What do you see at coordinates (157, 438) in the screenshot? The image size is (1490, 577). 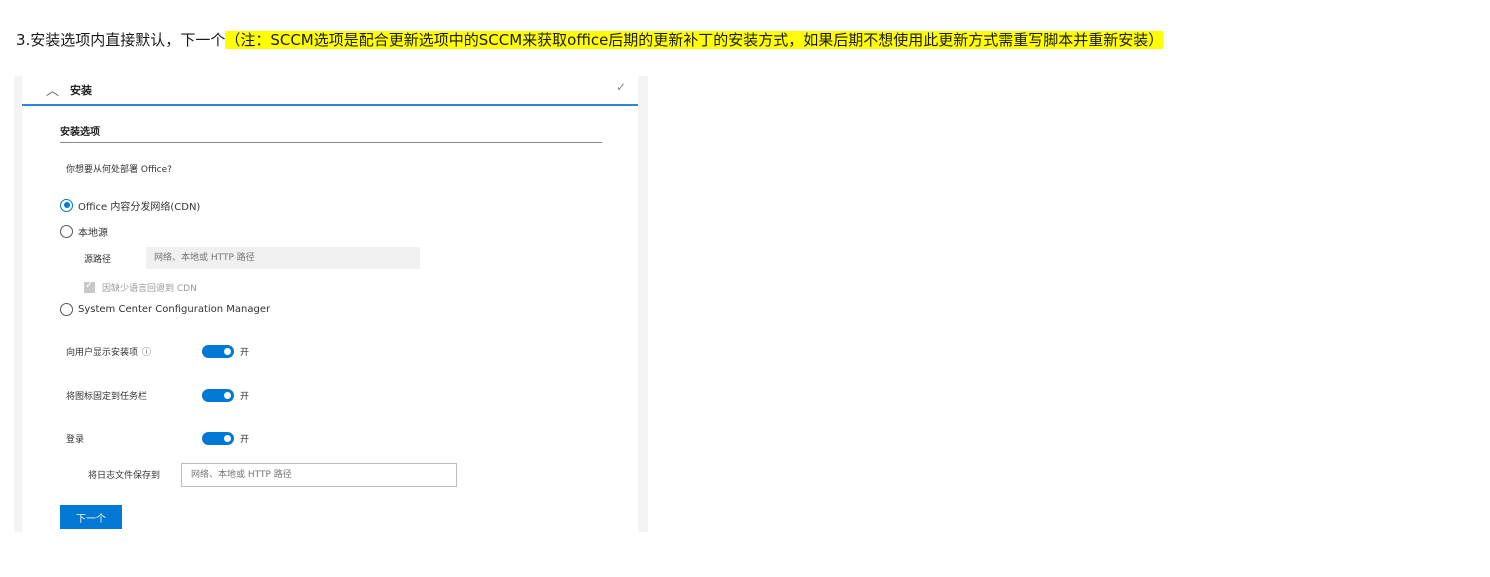 I see `toggle-row-logging: 登录 开` at bounding box center [157, 438].